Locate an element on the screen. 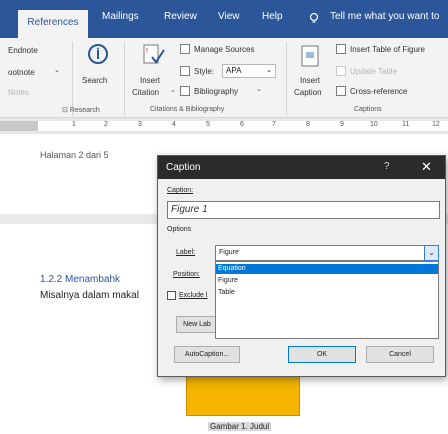  ruler-tick-label: 6 is located at coordinates (242, 124).